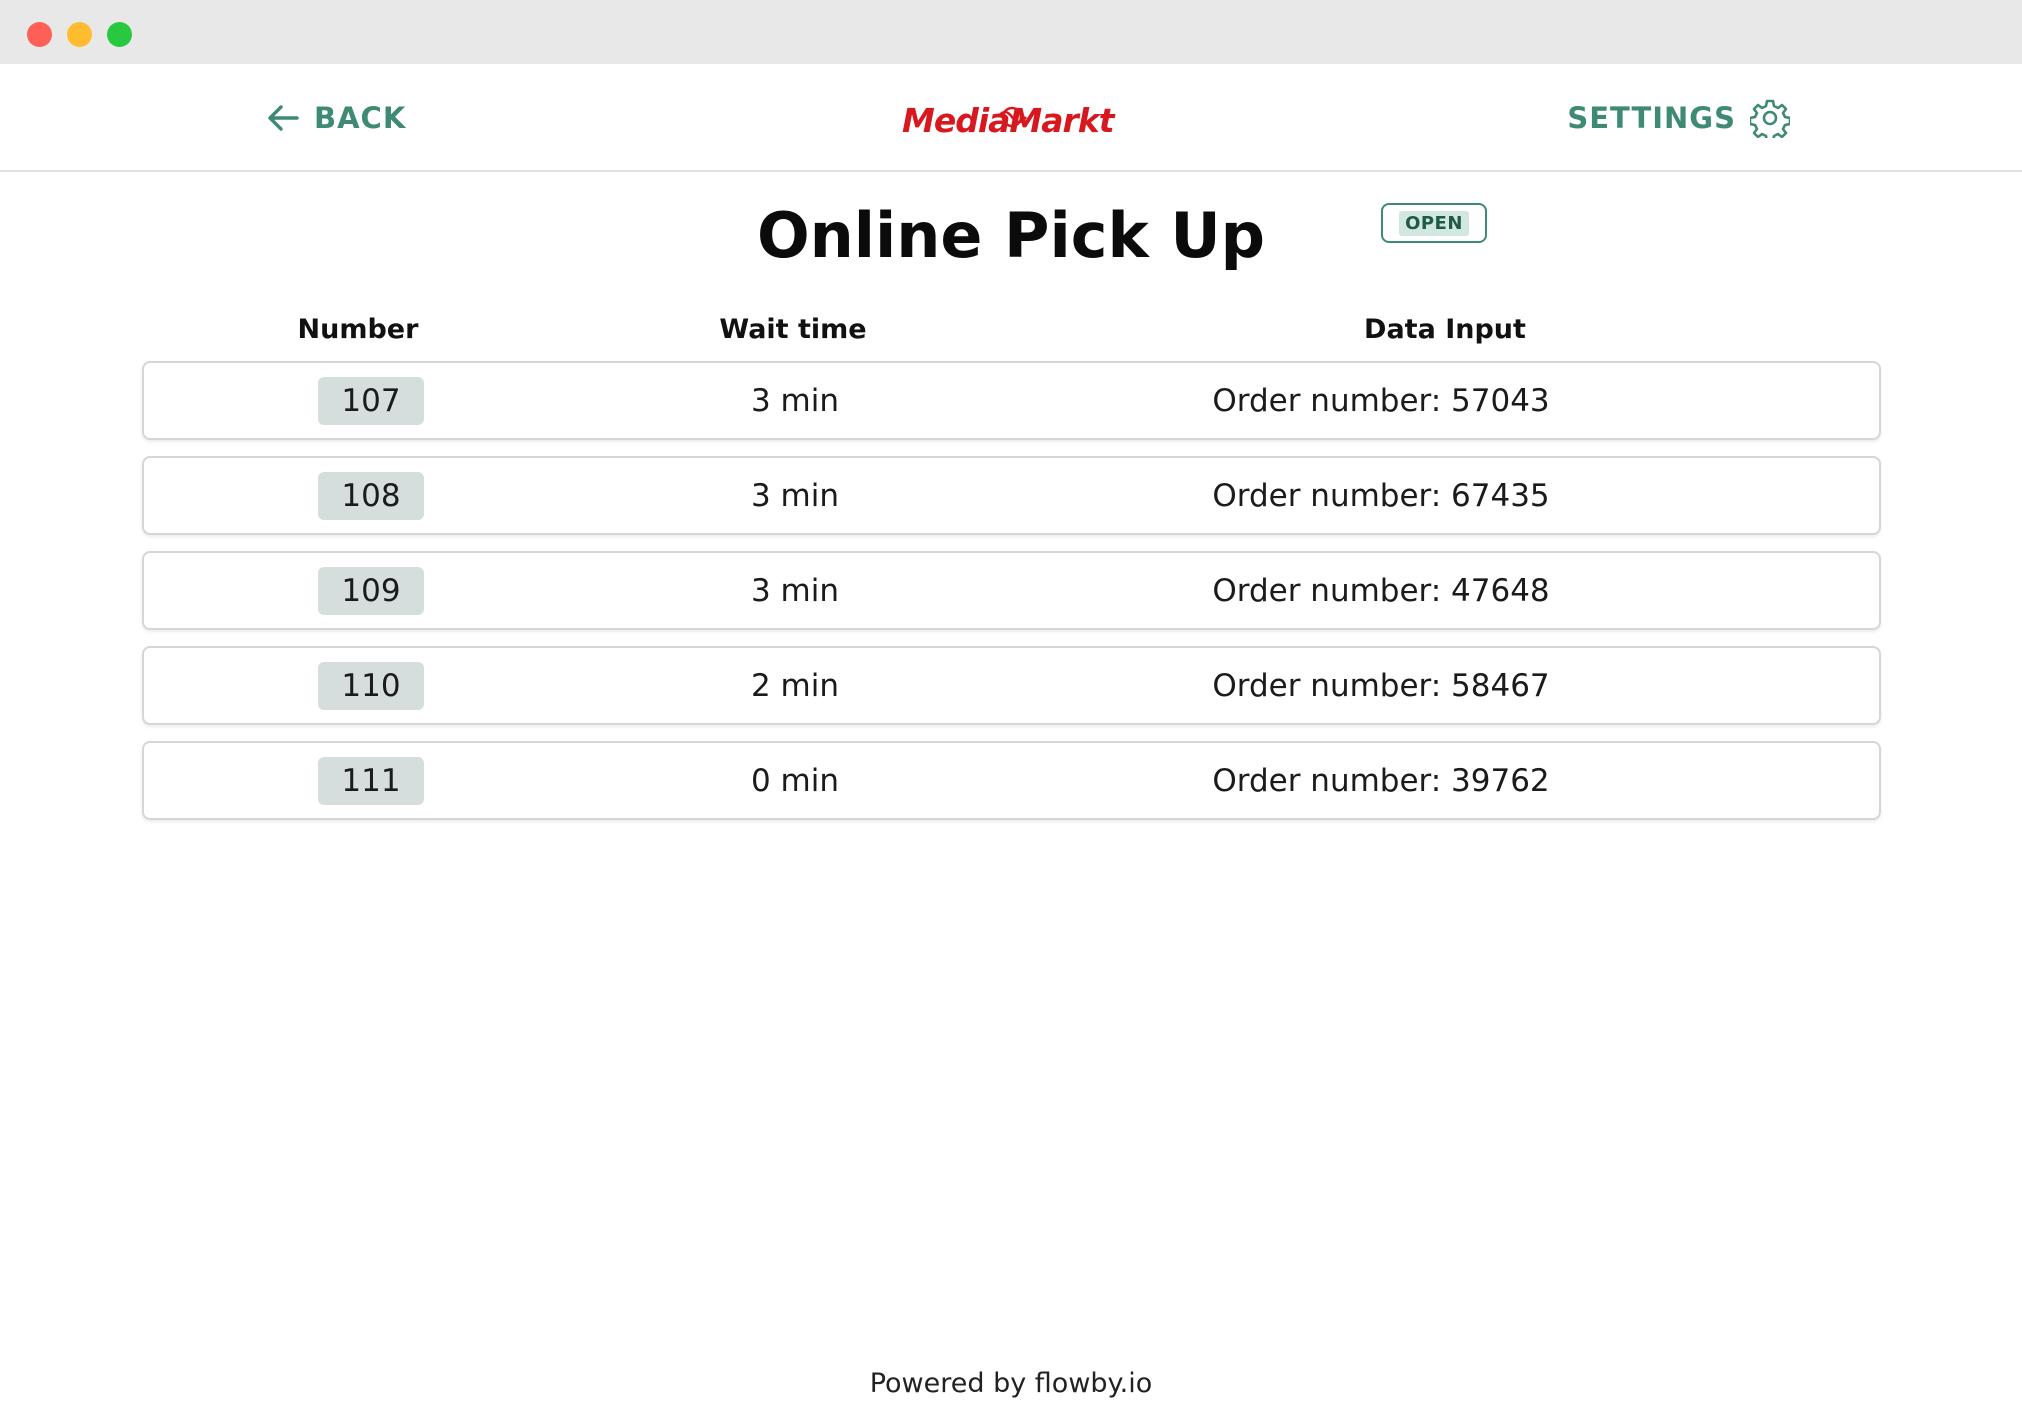  I want to click on ticket-number: 108, so click(371, 496).